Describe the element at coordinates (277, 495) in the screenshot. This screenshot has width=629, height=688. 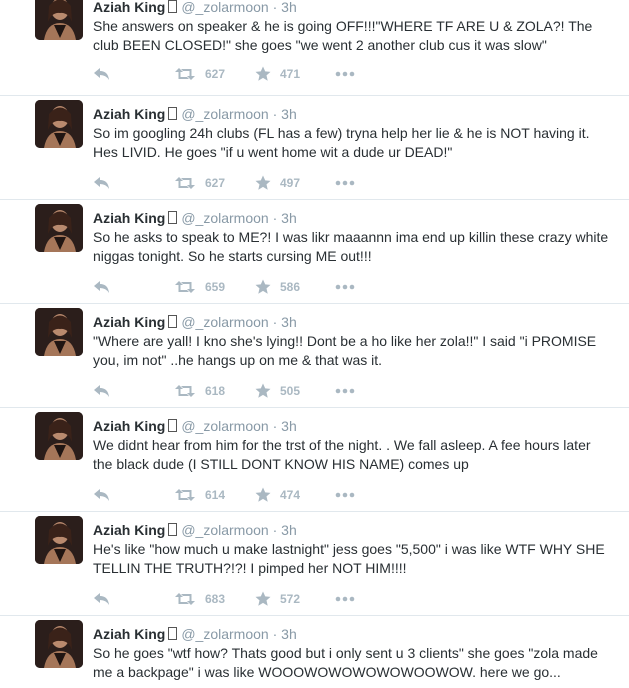
I see `favorite-button: 474` at that location.